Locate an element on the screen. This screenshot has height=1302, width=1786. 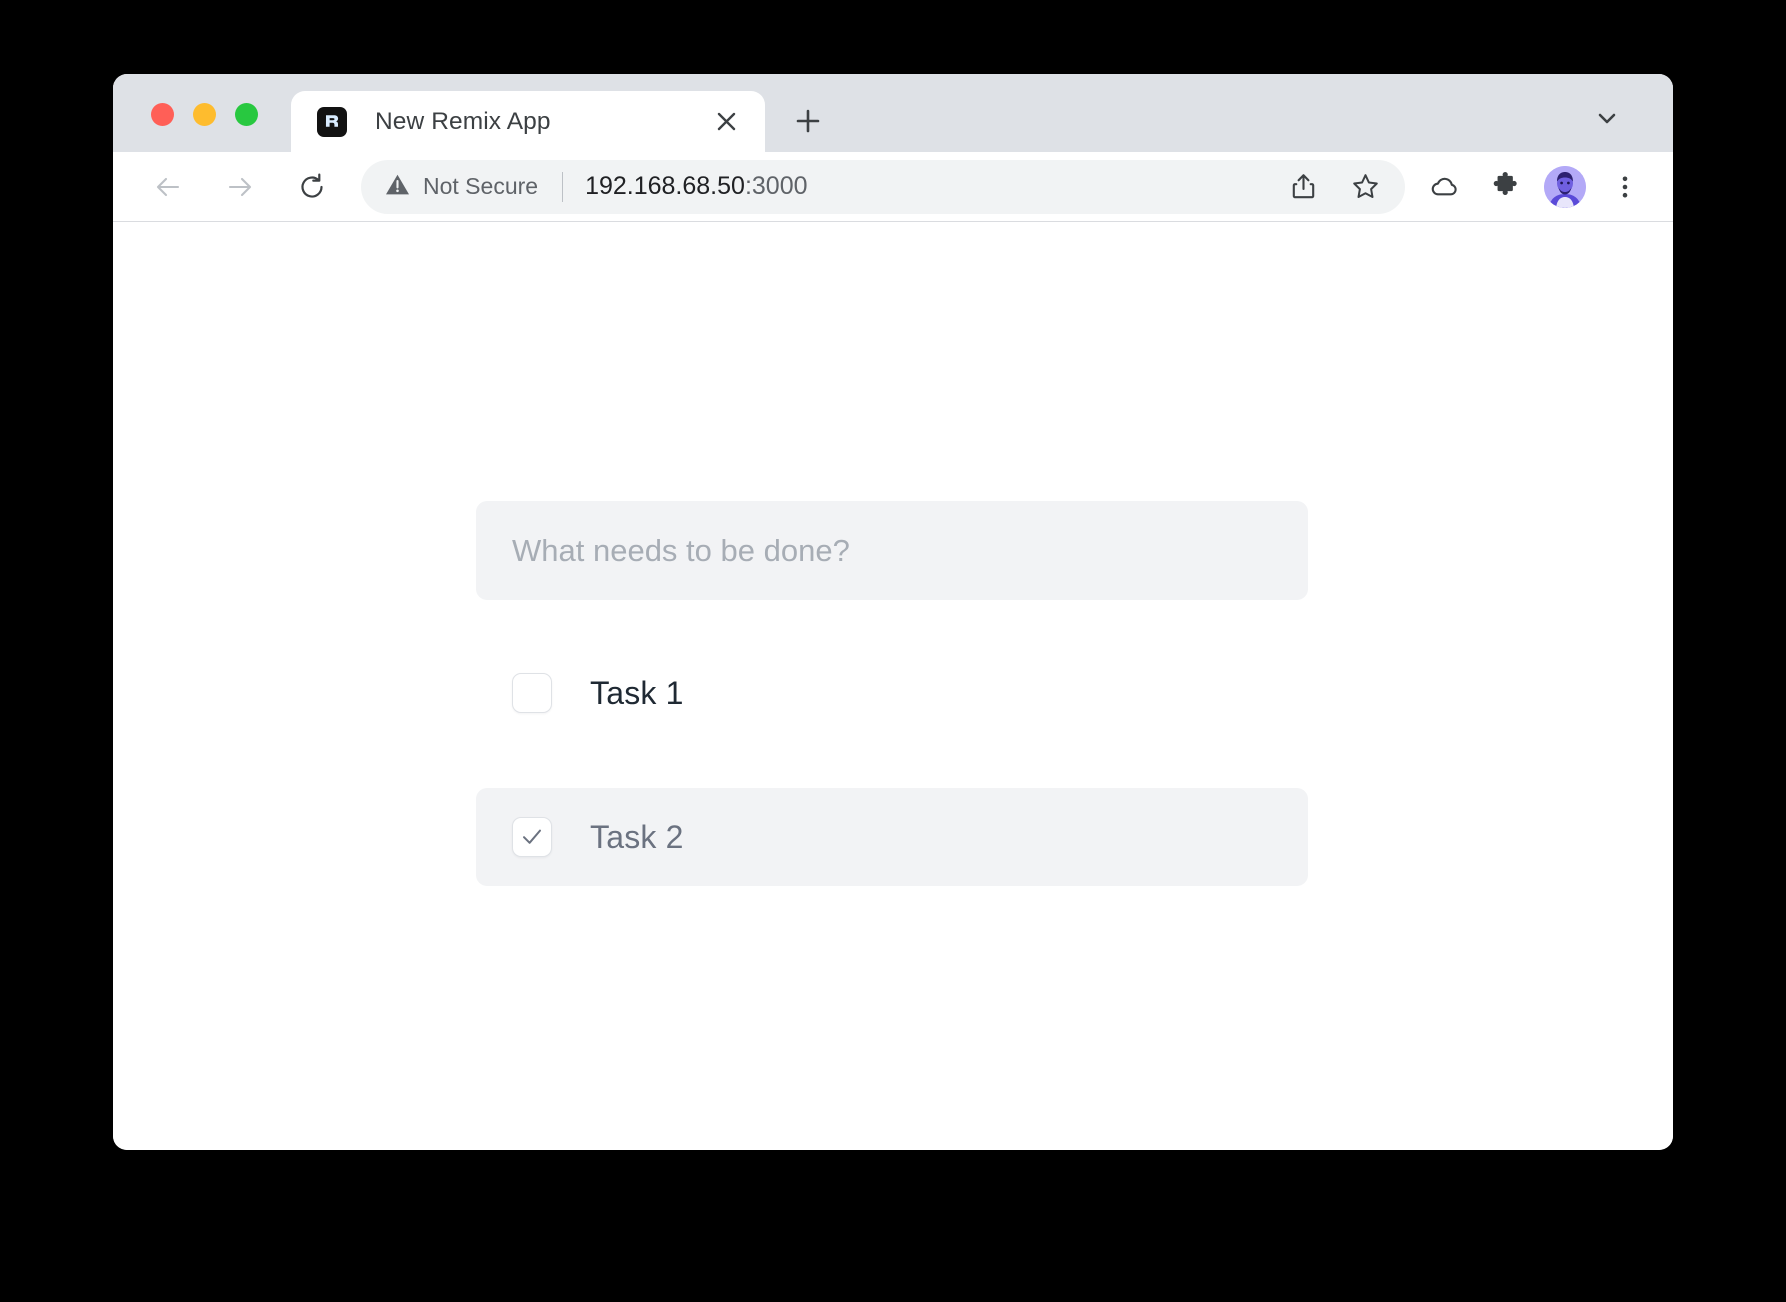
address-bar: Not Secure 192.168.68.50:3000 is located at coordinates (883, 186).